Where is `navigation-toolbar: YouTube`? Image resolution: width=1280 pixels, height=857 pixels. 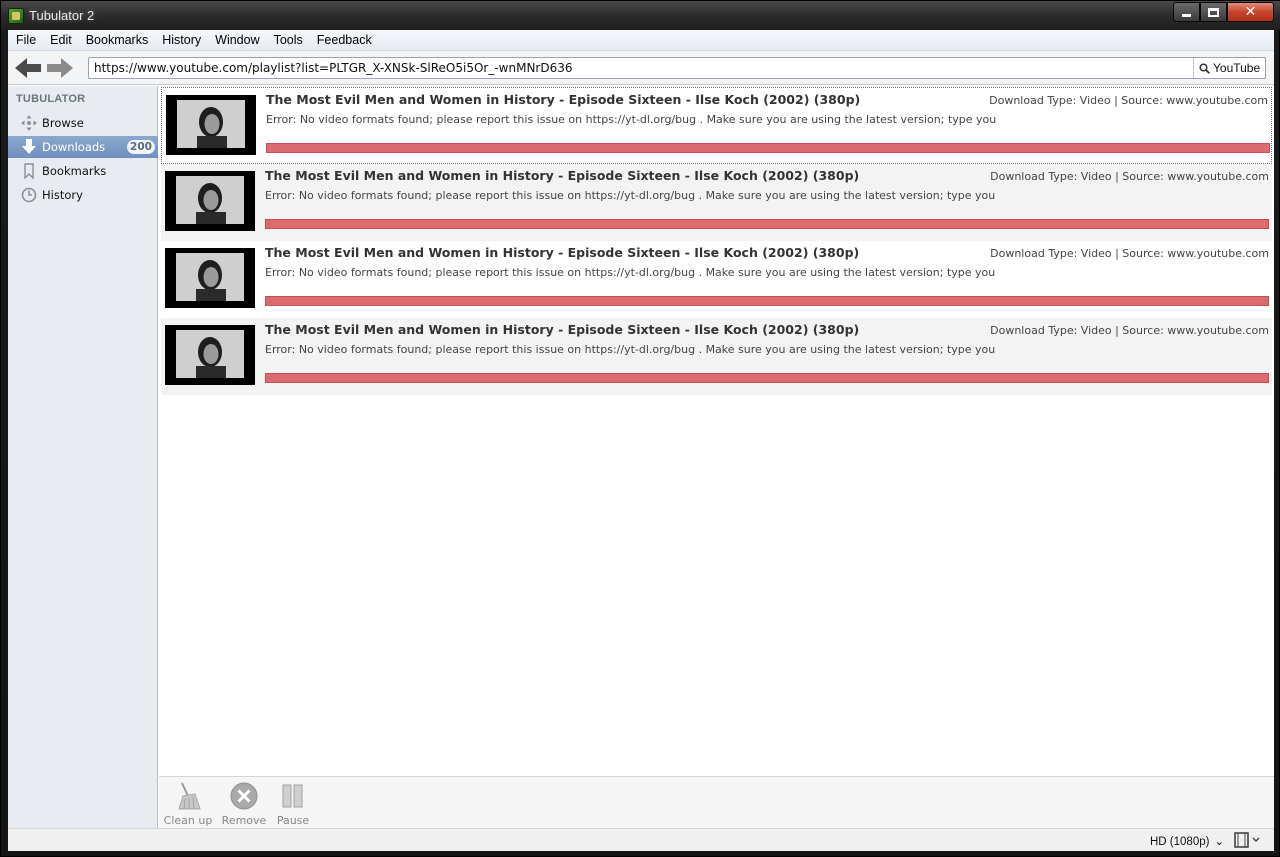 navigation-toolbar: YouTube is located at coordinates (641, 68).